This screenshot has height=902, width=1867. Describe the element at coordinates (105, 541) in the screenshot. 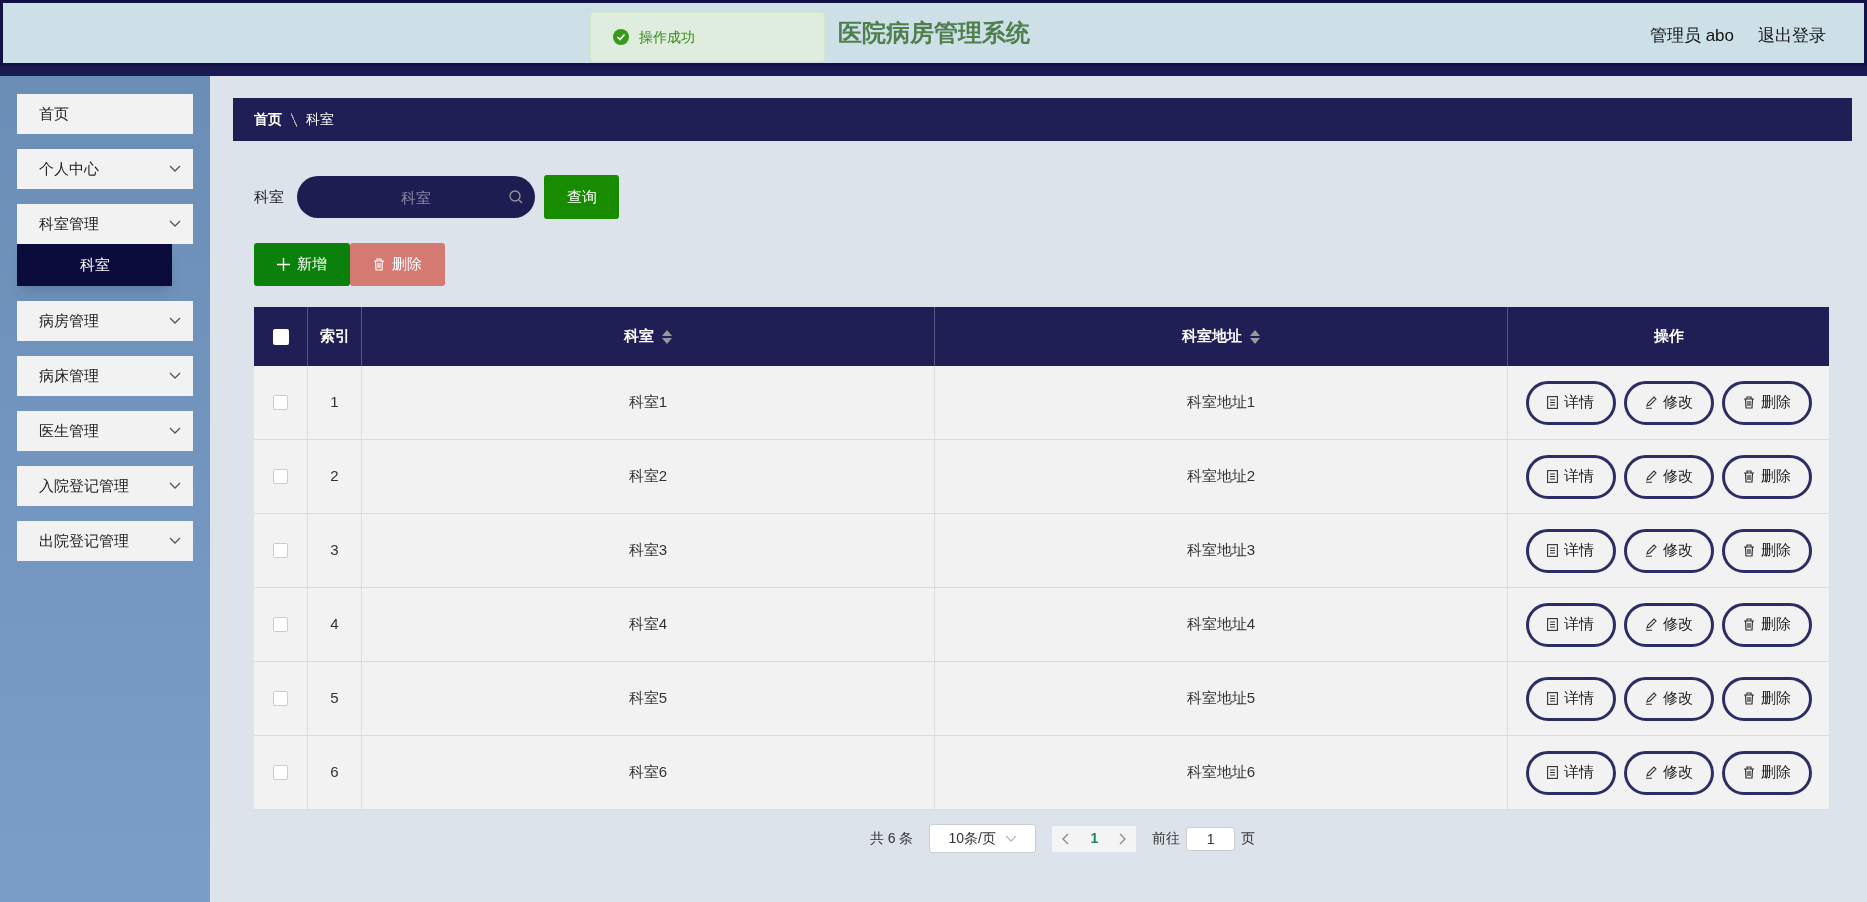

I see `sidebar-item: 出院登记管理` at that location.